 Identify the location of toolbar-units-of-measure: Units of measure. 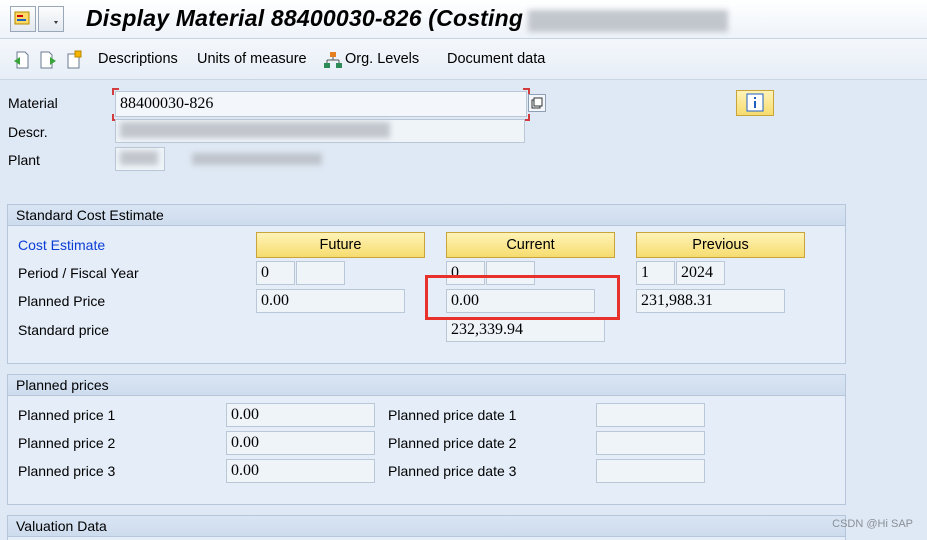
(252, 59).